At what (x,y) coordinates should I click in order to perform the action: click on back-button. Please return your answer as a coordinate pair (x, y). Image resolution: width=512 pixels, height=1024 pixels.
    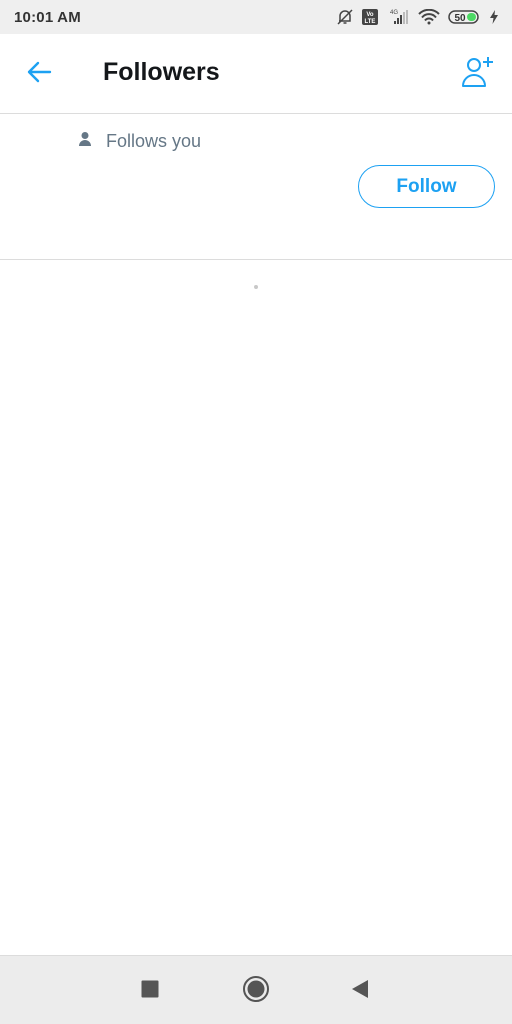
    Looking at the image, I should click on (39, 74).